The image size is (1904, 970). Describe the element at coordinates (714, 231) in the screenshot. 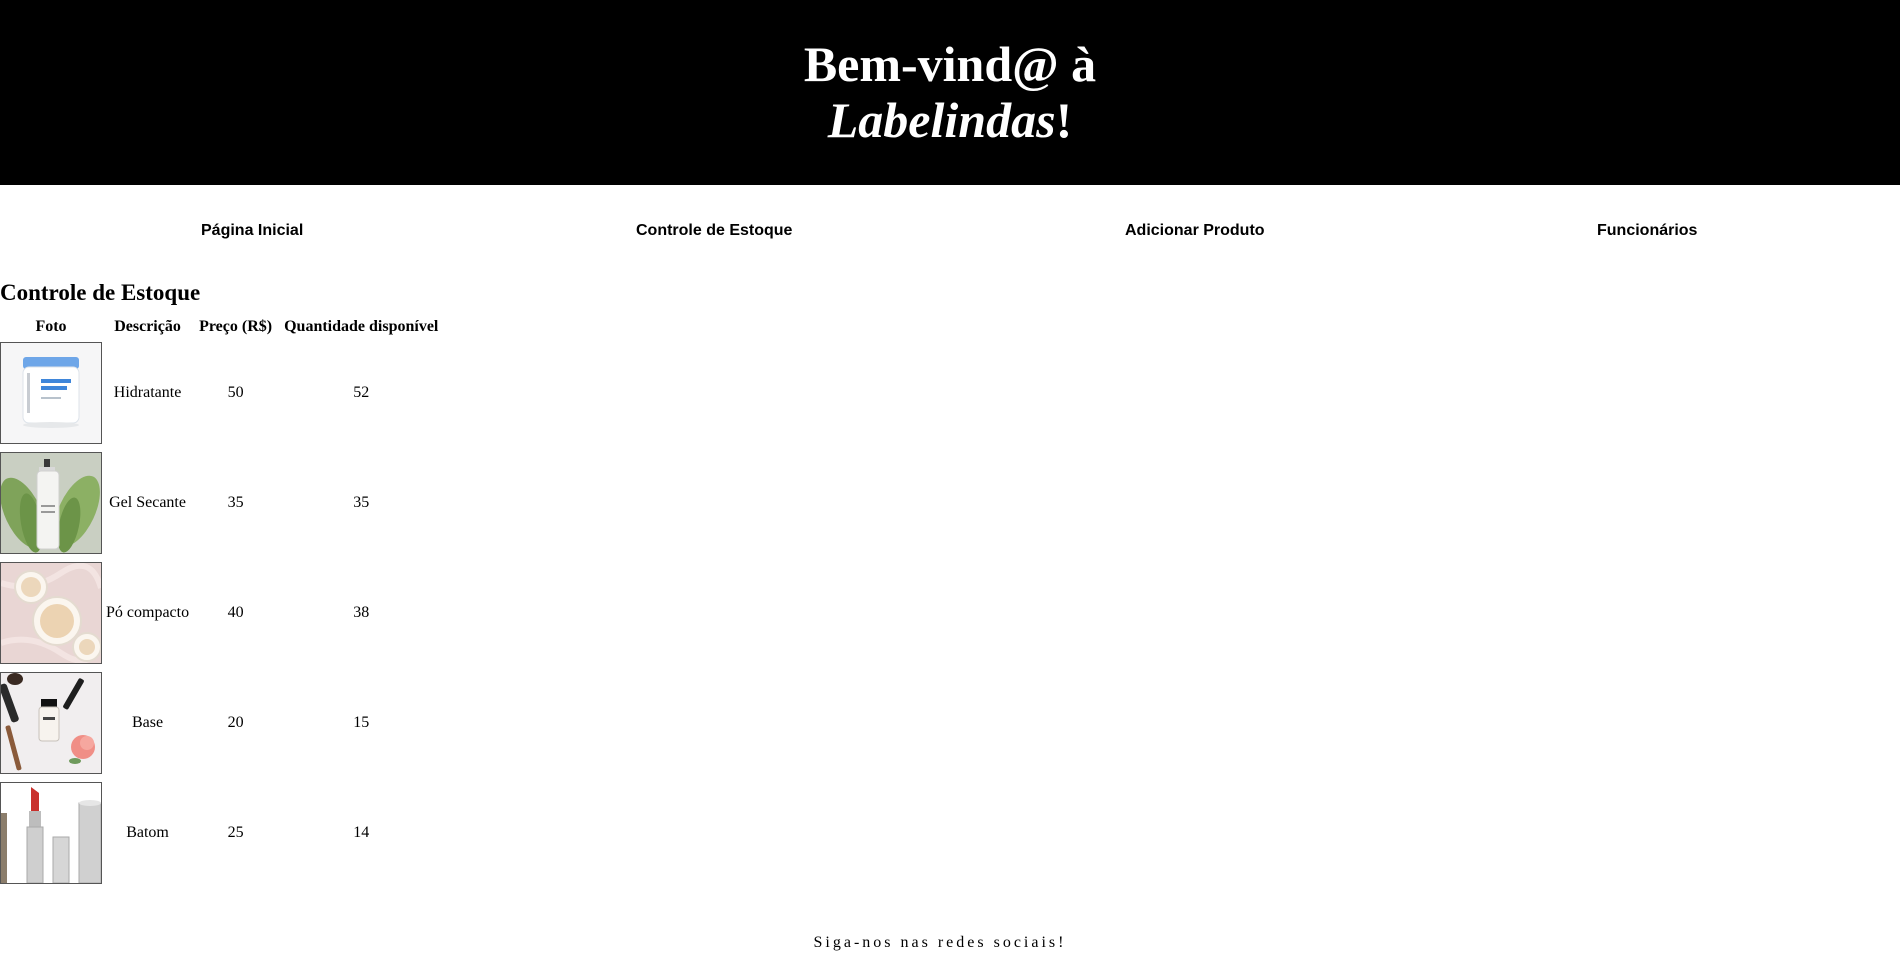

I see `nav-link-inventory: Controle de Estoque` at that location.